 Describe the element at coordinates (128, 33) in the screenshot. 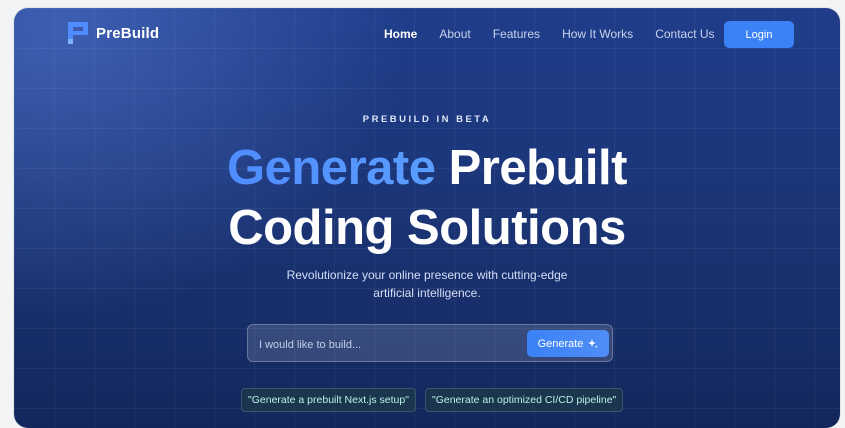

I see `brand-name: PreBuild` at that location.